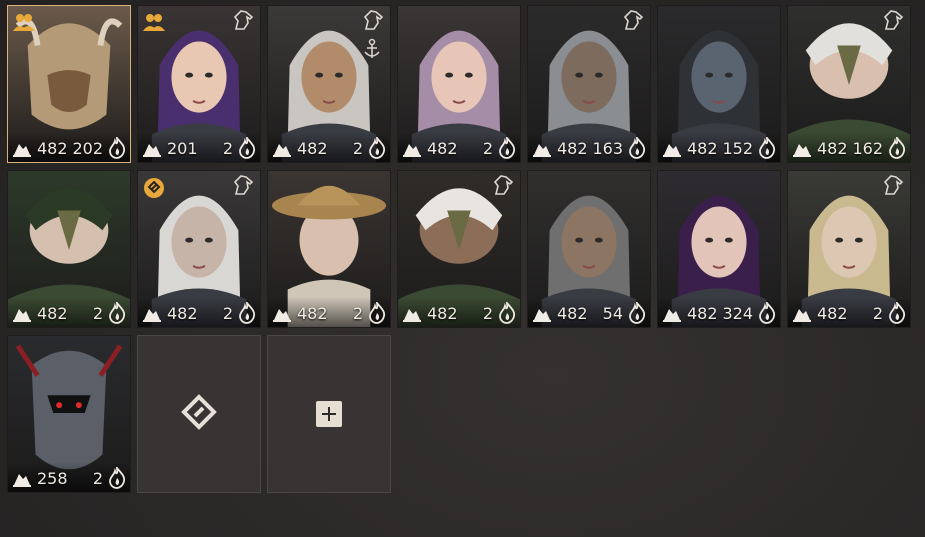 The height and width of the screenshot is (537, 925). I want to click on character-slot: 201 2, so click(199, 84).